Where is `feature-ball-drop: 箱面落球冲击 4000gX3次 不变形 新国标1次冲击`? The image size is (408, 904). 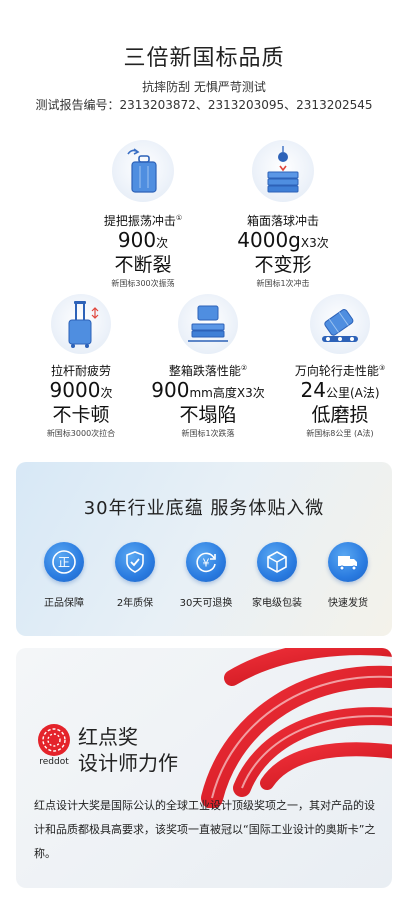
feature-ball-drop: 箱面落球冲击 4000gX3次 不变形 新国标1次冲击 is located at coordinates (283, 214).